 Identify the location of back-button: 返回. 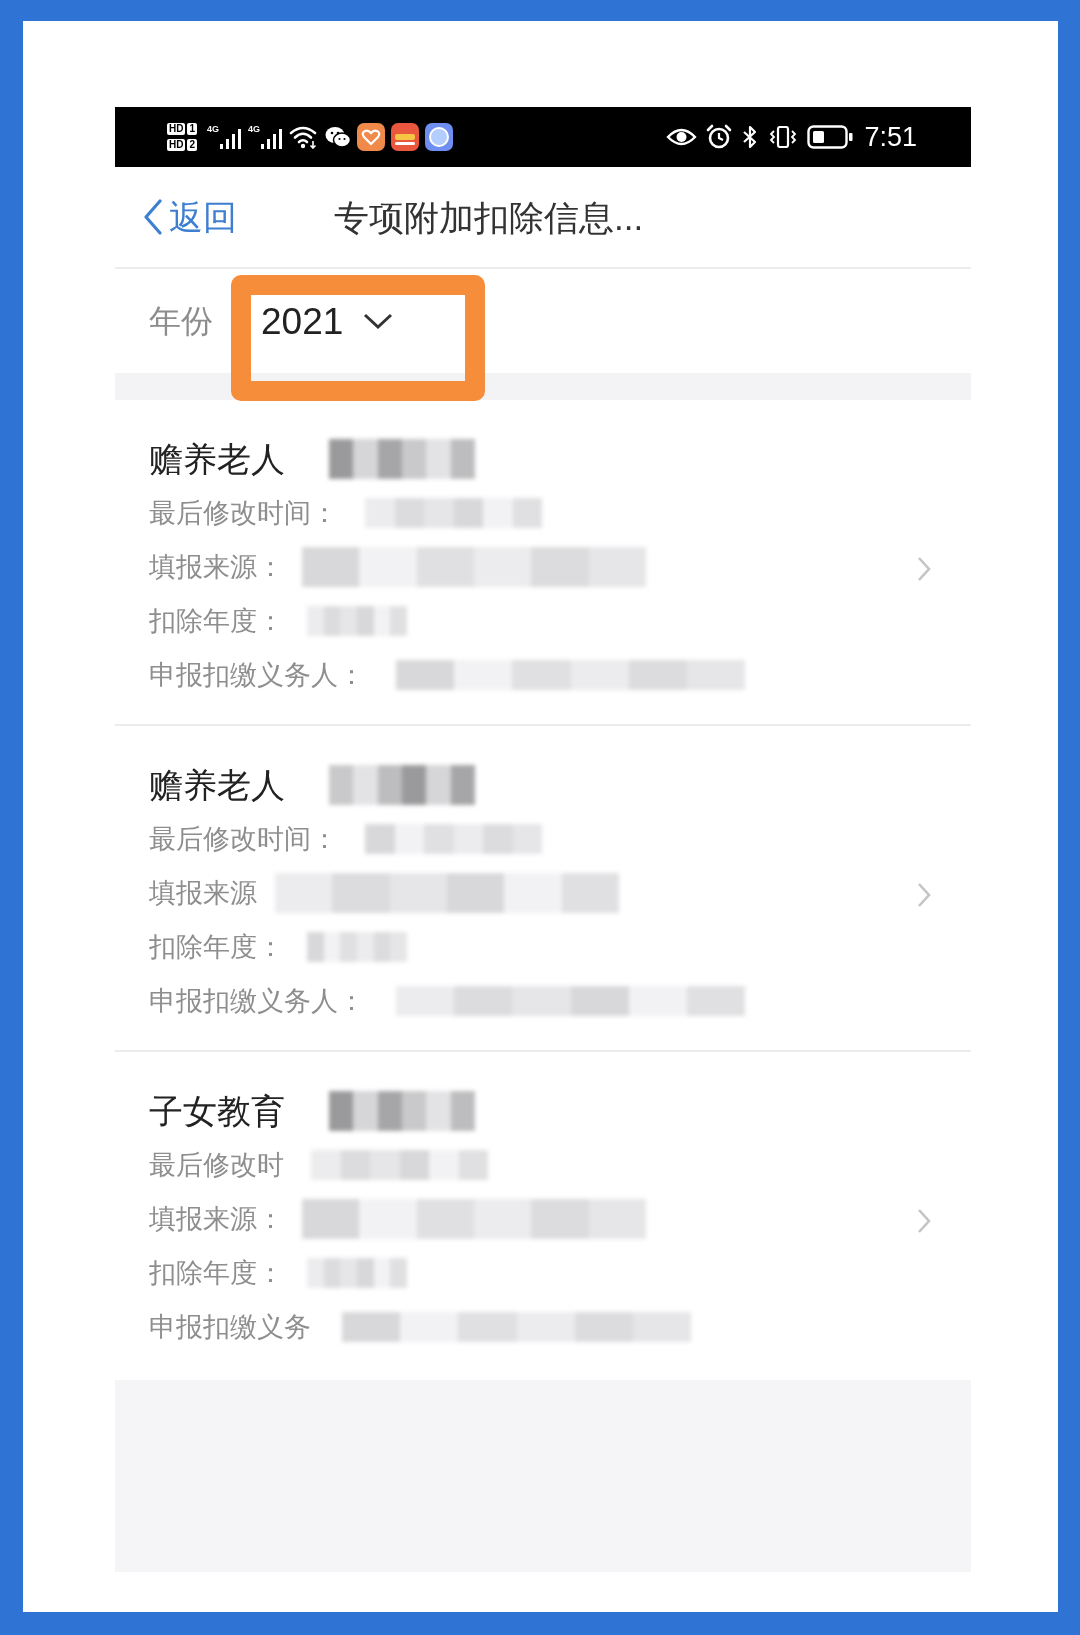
(190, 217).